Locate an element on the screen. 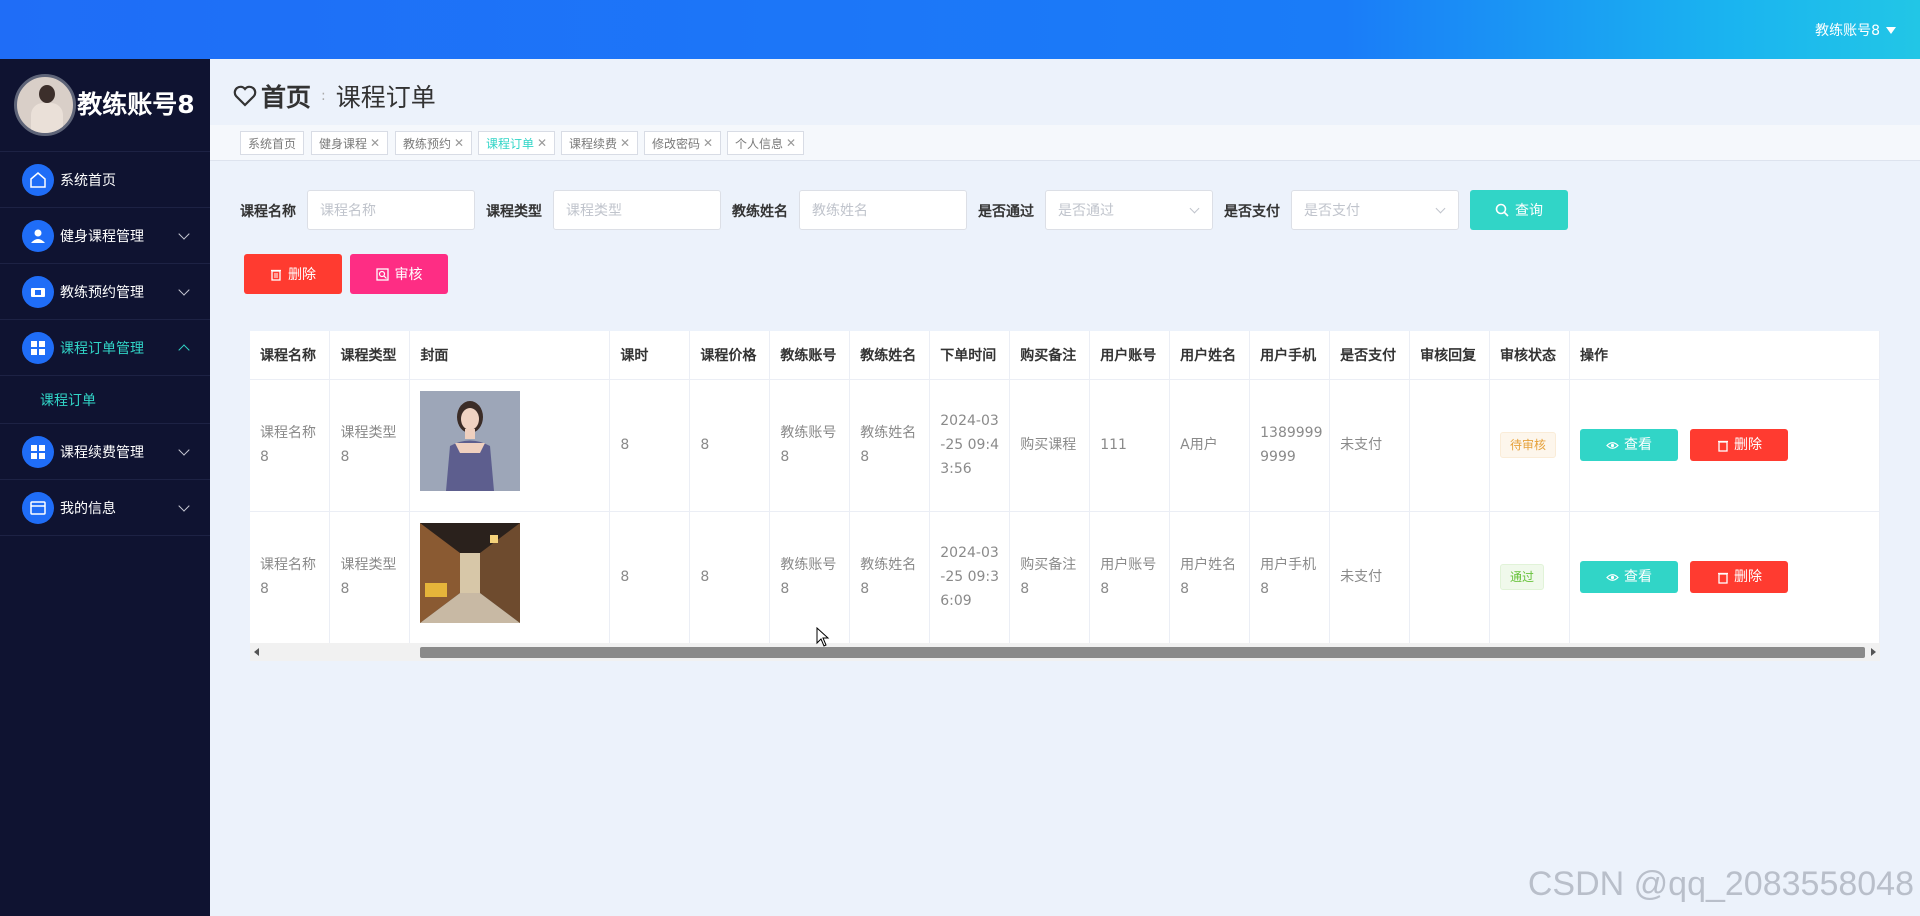  sidebar-subitem-course-order: 课程订单 is located at coordinates (105, 400).